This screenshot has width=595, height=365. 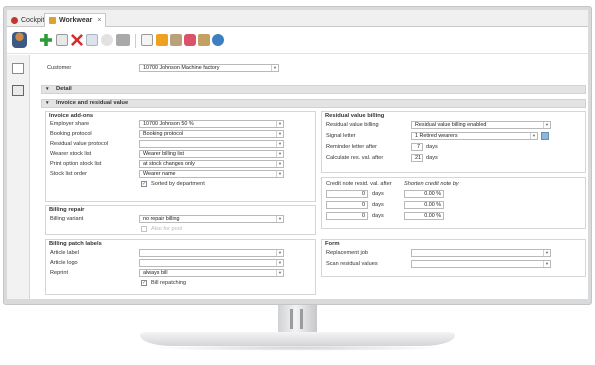 What do you see at coordinates (211, 253) in the screenshot?
I see `article-label-field: ▼` at bounding box center [211, 253].